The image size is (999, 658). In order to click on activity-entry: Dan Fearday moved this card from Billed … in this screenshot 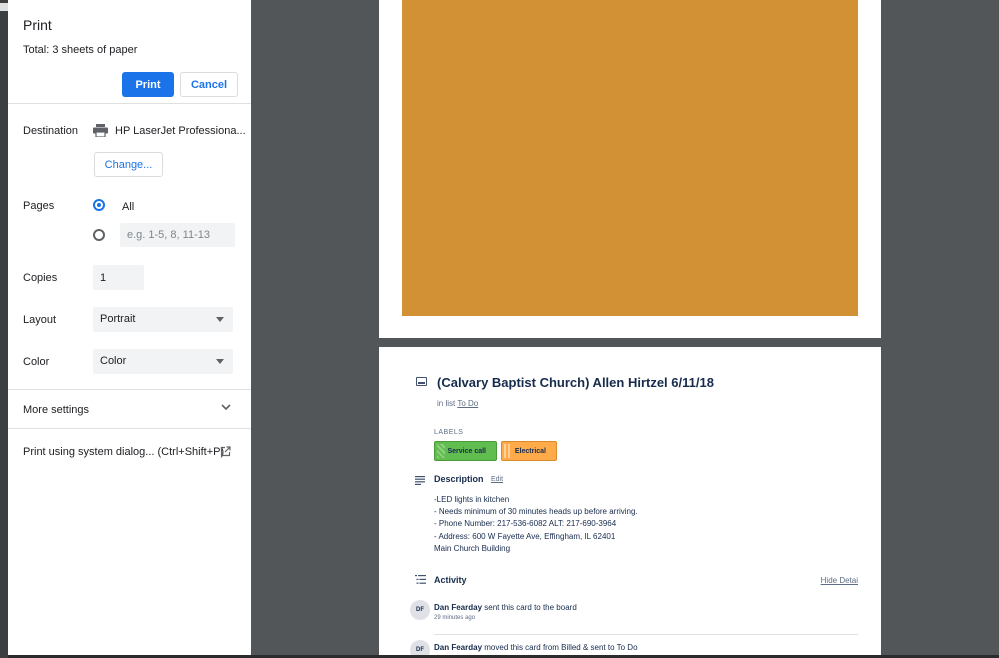, I will do `click(536, 647)`.